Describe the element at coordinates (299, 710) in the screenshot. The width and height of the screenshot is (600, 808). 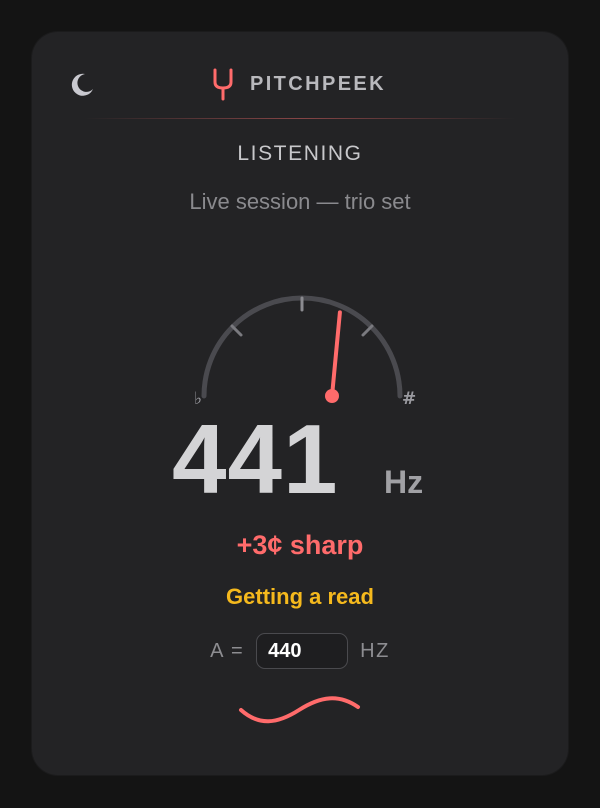
I see `waveform-icon` at that location.